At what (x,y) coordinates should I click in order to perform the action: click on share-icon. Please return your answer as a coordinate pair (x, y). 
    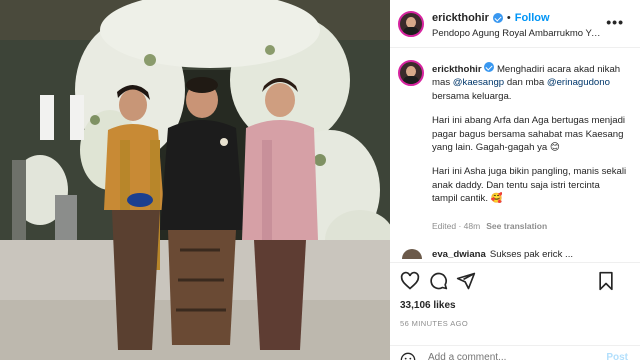
    Looking at the image, I should click on (466, 281).